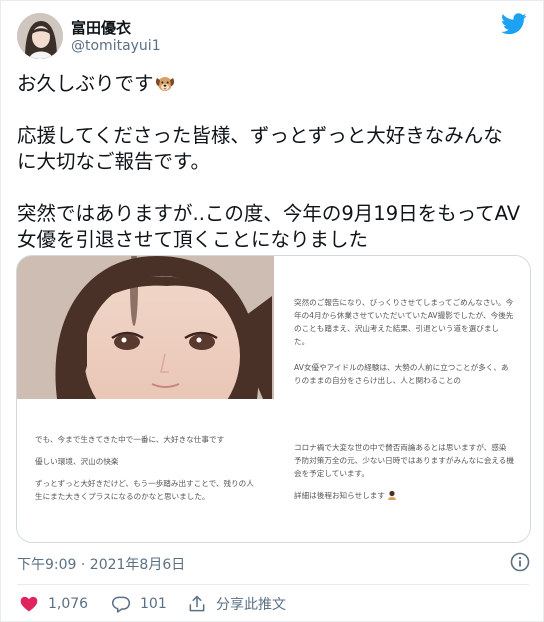  I want to click on like-button: 1,076, so click(53, 604).